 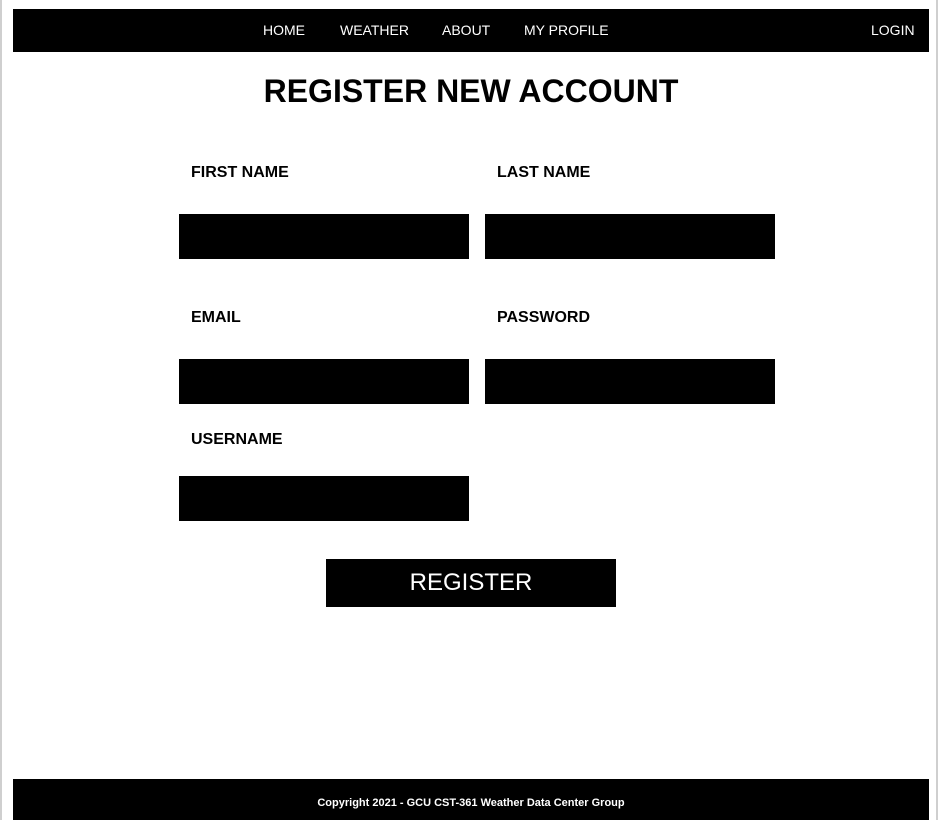 What do you see at coordinates (284, 30) in the screenshot?
I see `nav-home-link: HOME` at bounding box center [284, 30].